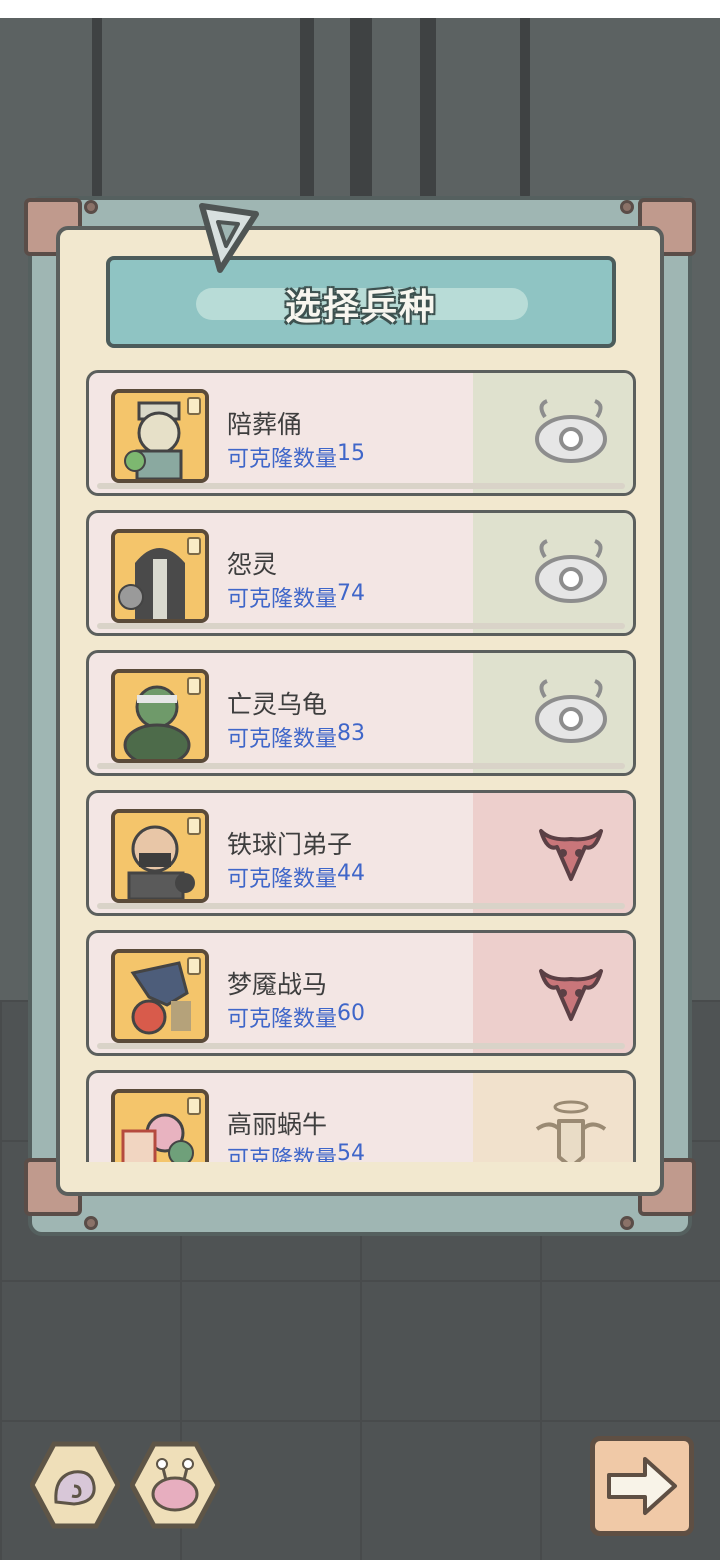  Describe the element at coordinates (277, 704) in the screenshot. I see `unit-name: 亡灵乌龟` at that location.